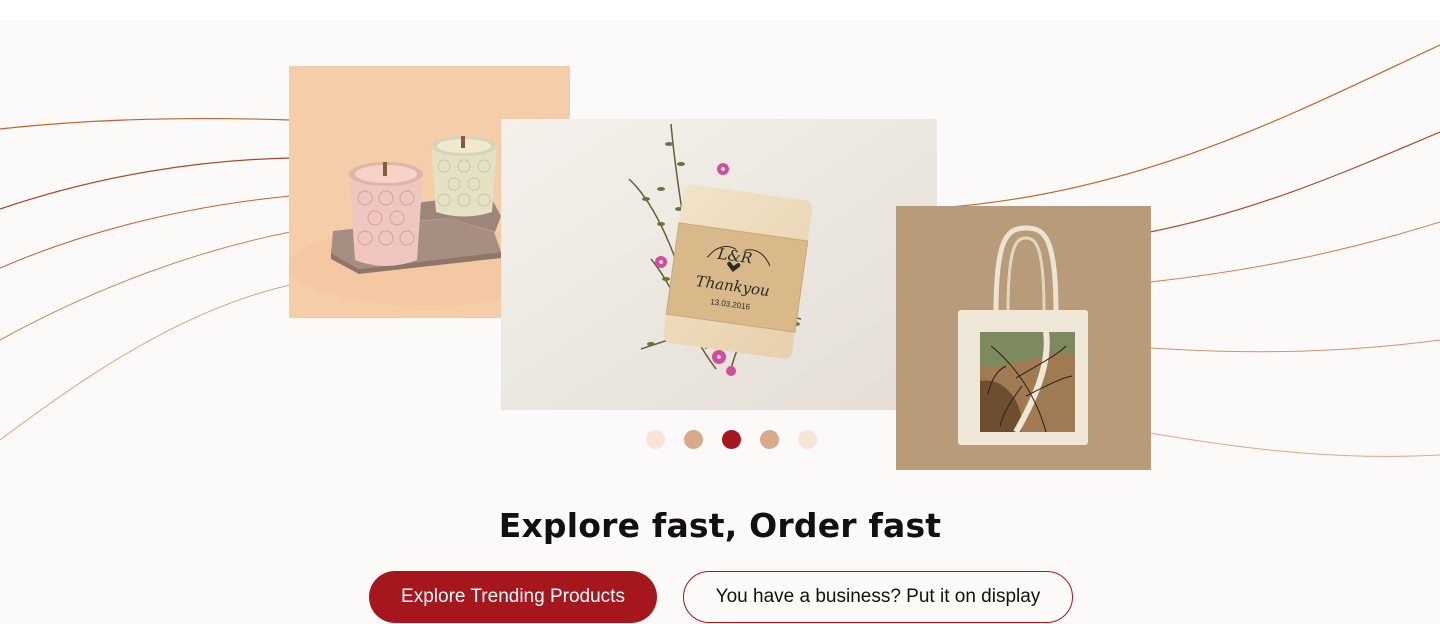 The height and width of the screenshot is (624, 1440). I want to click on carousel-dot-3-active, so click(731, 439).